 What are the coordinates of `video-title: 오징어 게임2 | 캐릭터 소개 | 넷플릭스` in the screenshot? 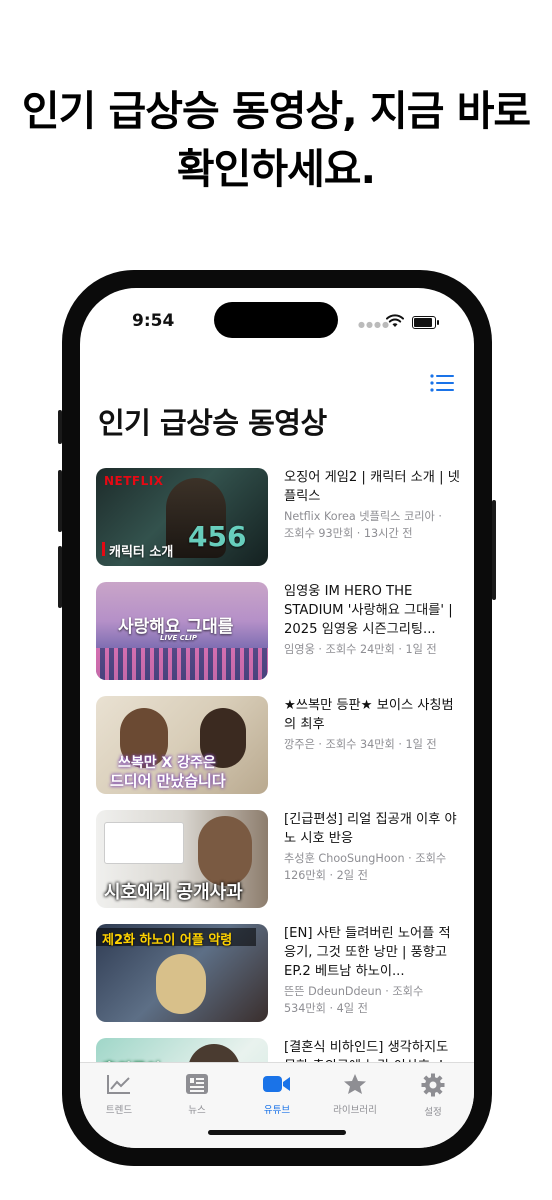 It's located at (372, 487).